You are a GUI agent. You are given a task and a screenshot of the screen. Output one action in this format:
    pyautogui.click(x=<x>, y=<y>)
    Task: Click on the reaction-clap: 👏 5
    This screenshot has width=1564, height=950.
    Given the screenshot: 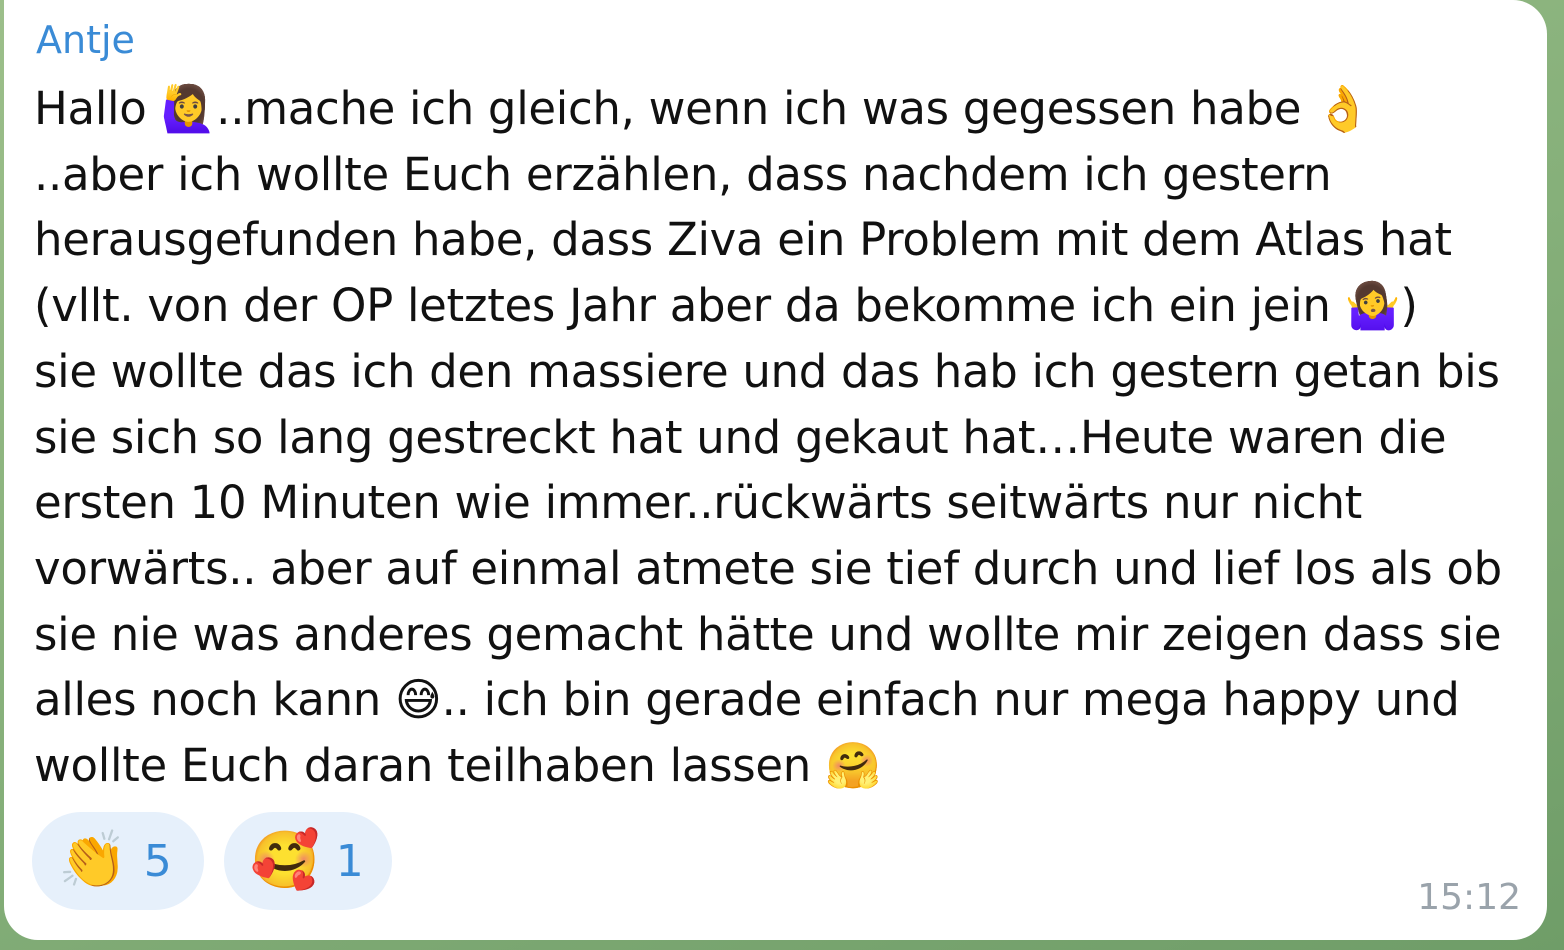 What is the action you would take?
    pyautogui.click(x=118, y=861)
    